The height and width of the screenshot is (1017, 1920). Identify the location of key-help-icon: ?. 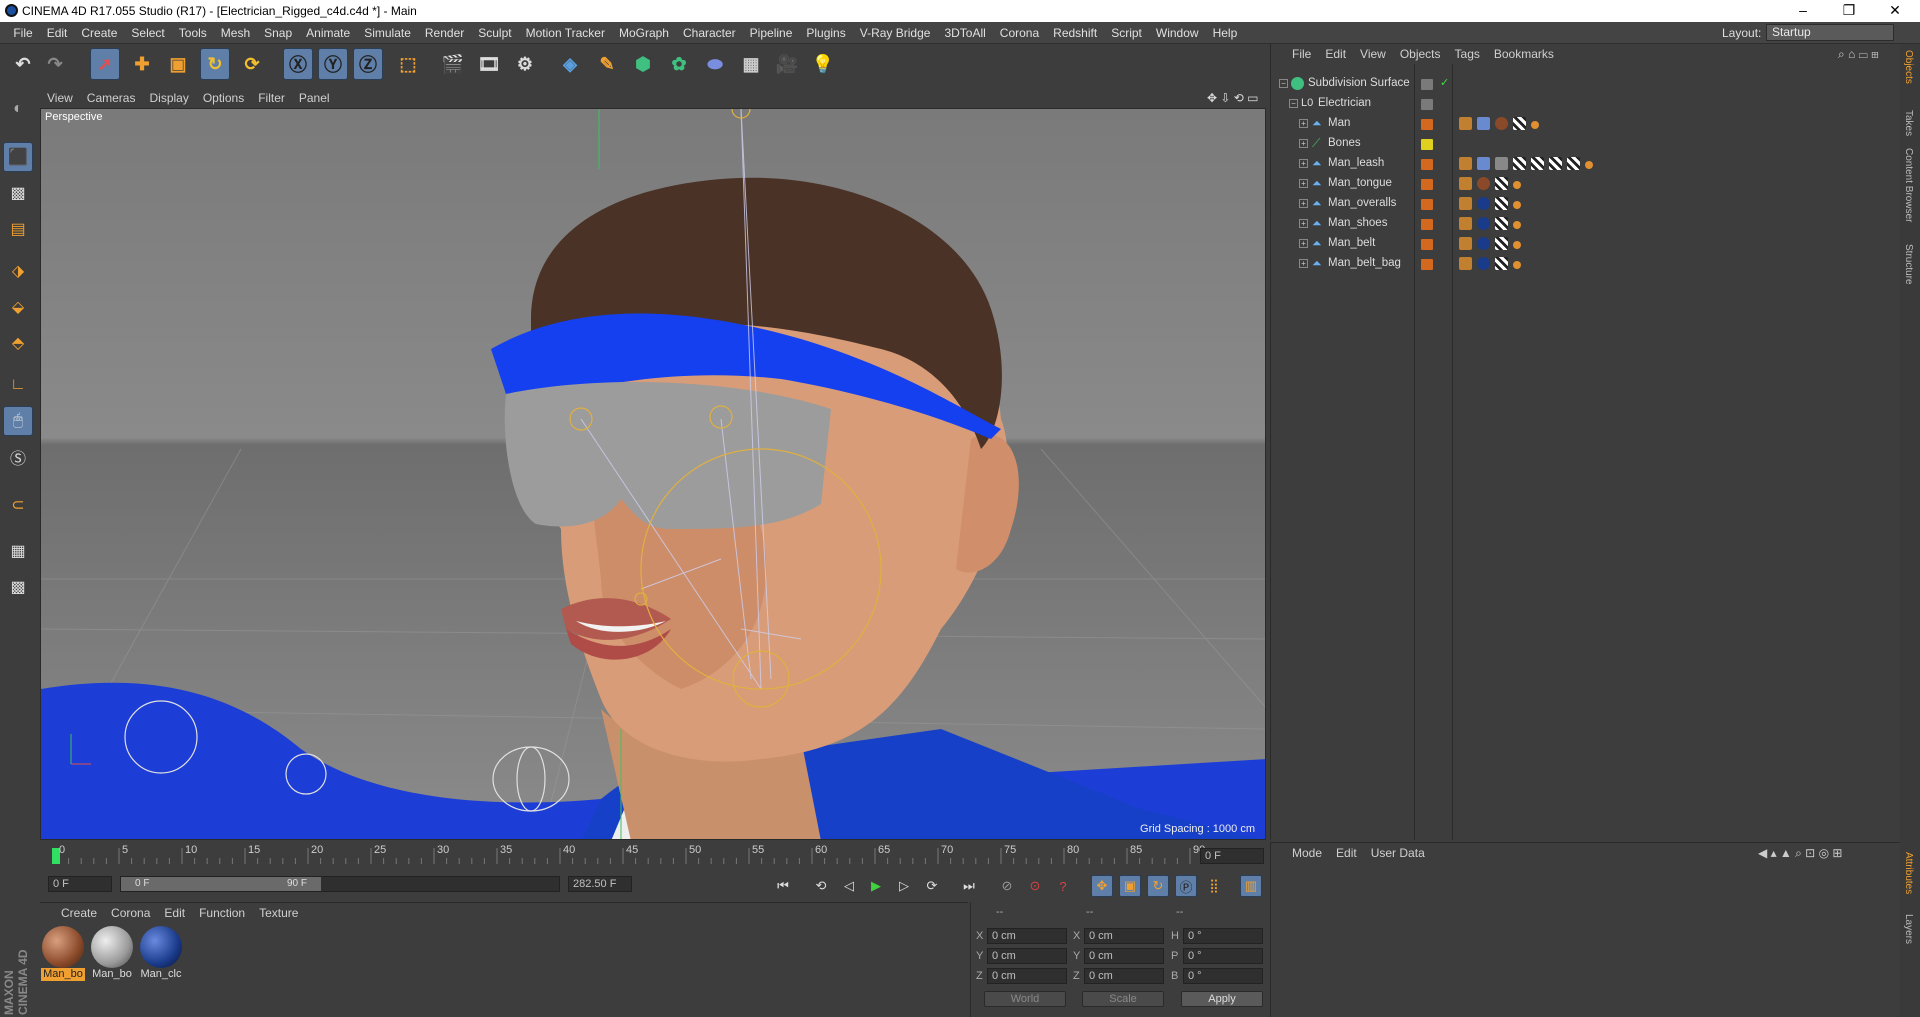
(1063, 886).